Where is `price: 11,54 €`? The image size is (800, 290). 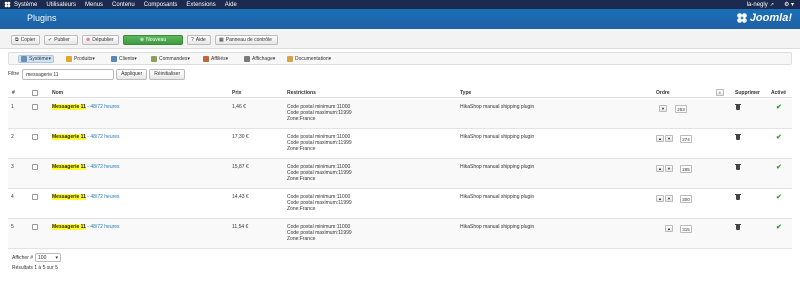
price: 11,54 € is located at coordinates (240, 227).